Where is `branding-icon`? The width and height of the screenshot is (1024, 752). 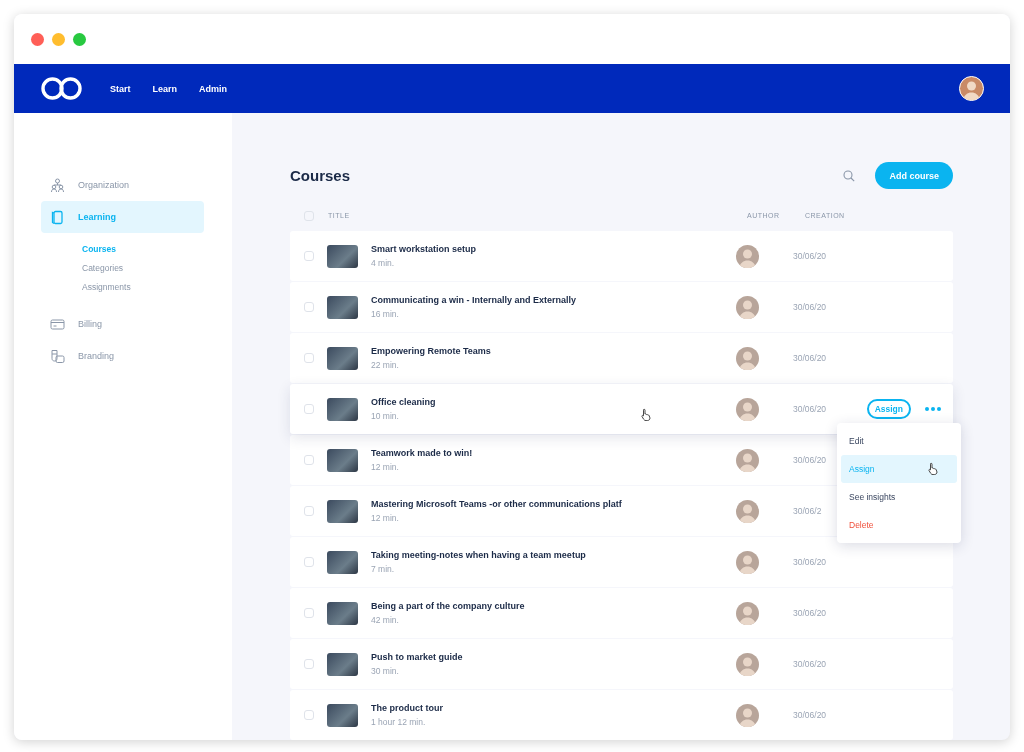 branding-icon is located at coordinates (57, 356).